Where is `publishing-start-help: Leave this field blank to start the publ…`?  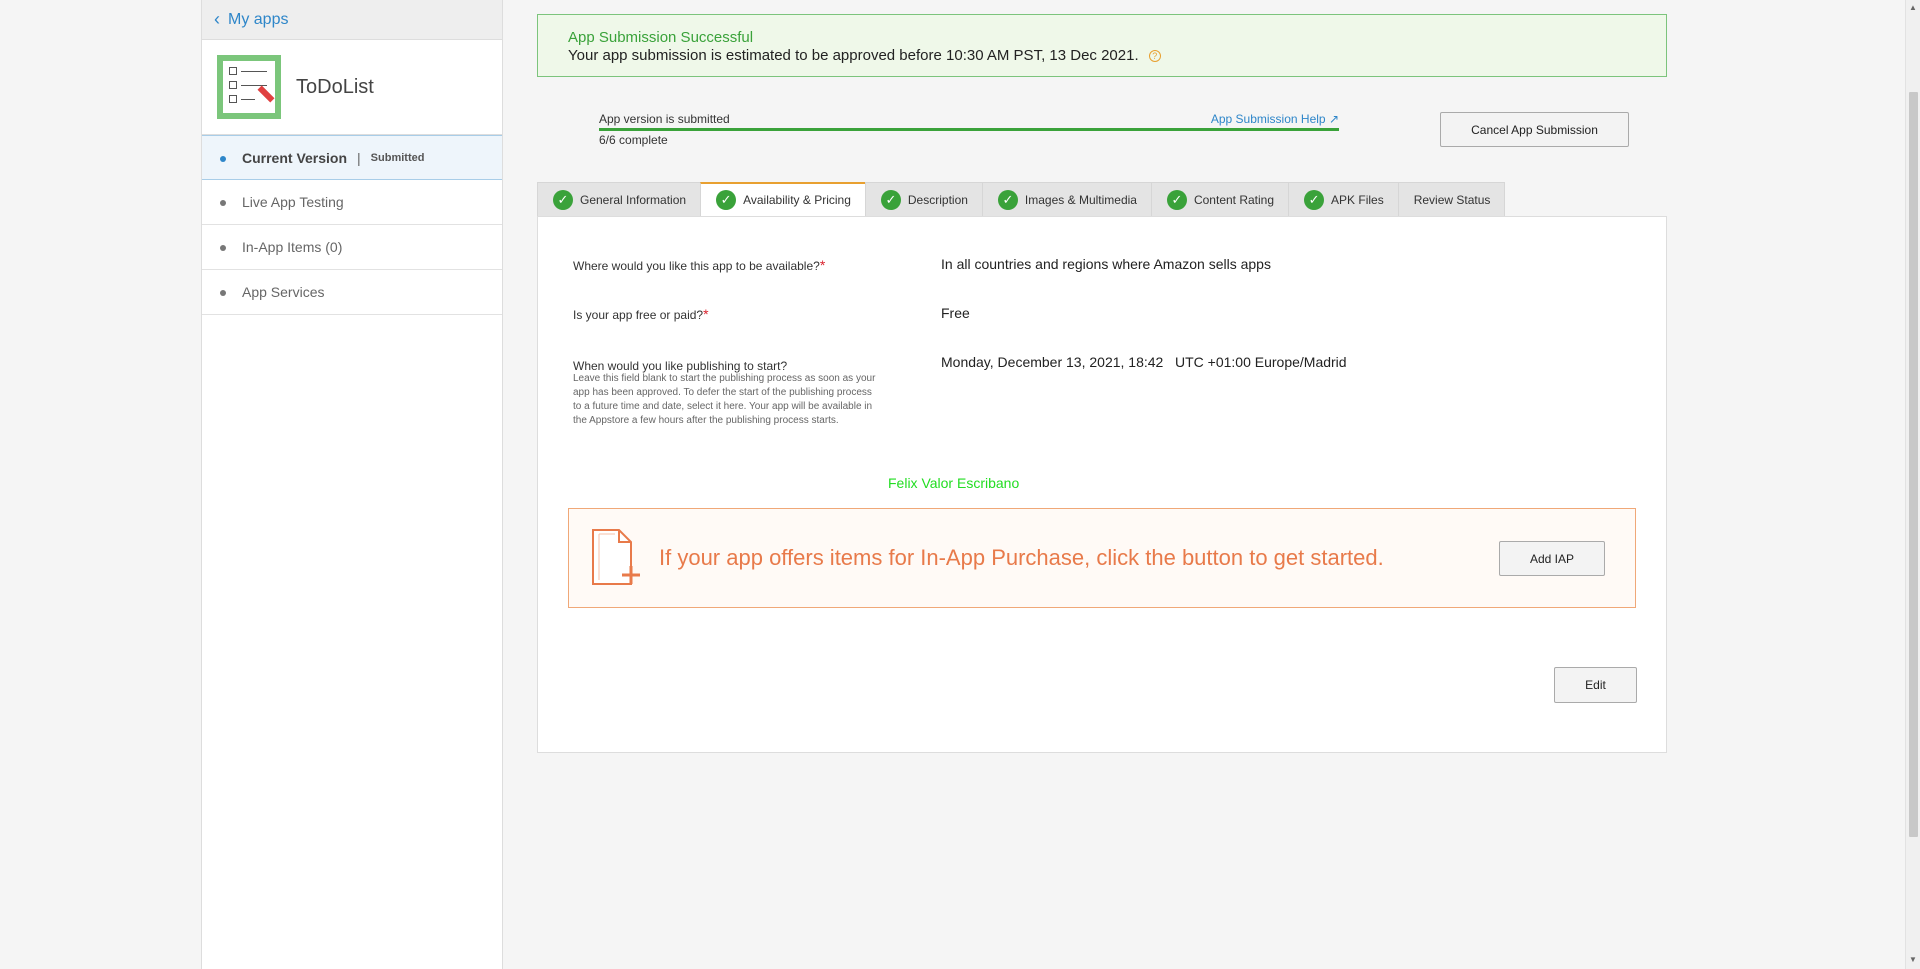
publishing-start-help: Leave this field blank to start the publ… is located at coordinates (724, 399).